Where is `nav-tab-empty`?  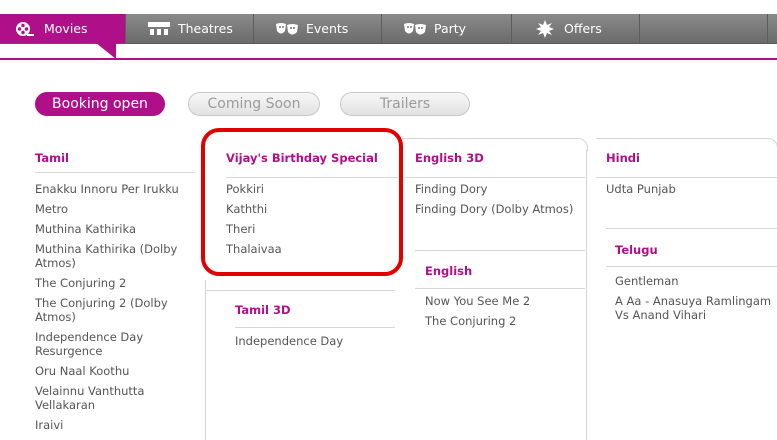 nav-tab-empty is located at coordinates (704, 28).